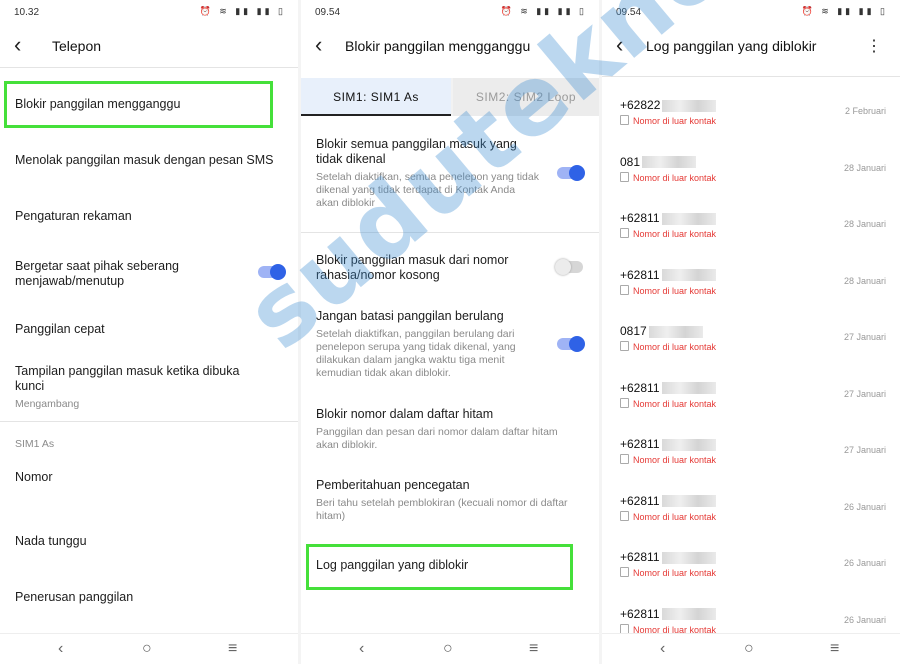 The height and width of the screenshot is (664, 900). I want to click on status-icons: ⏰ ≋ ▮▮ ▮▮ ▯, so click(543, 11).